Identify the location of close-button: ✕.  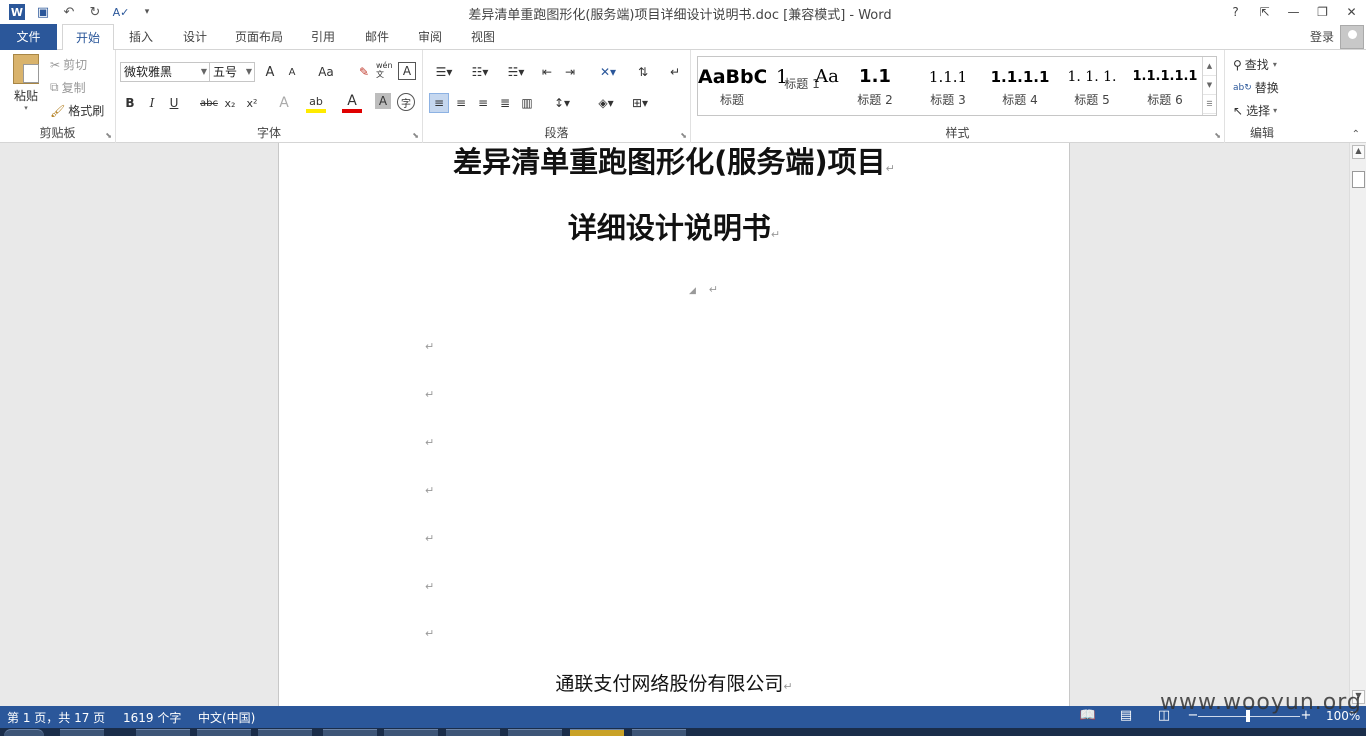
(1351, 12).